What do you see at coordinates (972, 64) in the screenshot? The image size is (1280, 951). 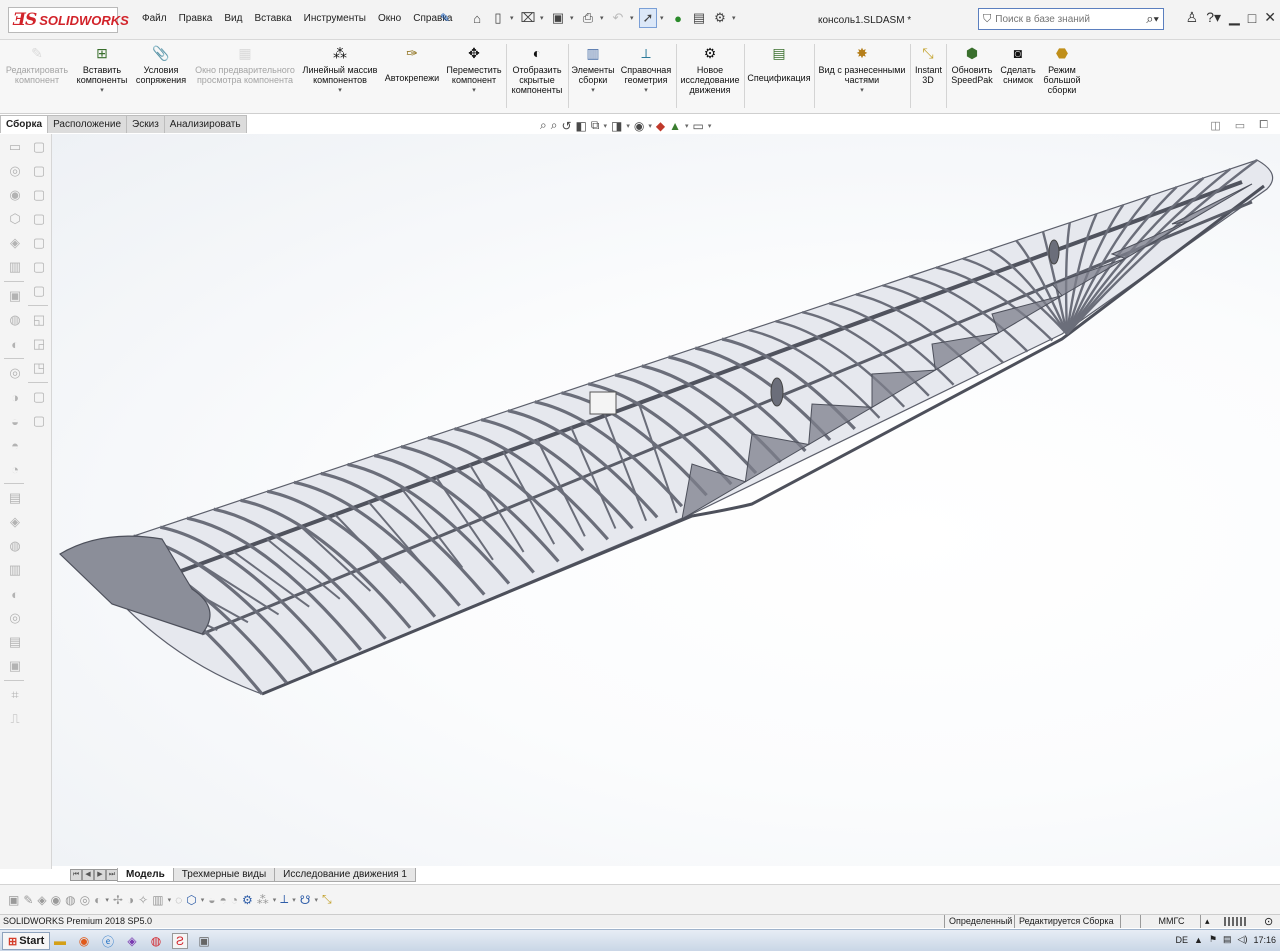 I see `update-speedpak-button: ⬢ Обновить SpeedPak` at bounding box center [972, 64].